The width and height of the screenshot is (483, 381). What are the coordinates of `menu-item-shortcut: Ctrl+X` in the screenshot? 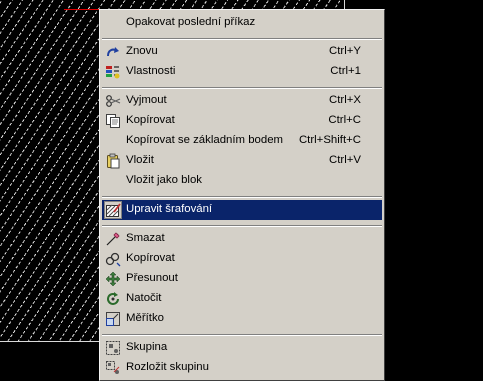 It's located at (345, 100).